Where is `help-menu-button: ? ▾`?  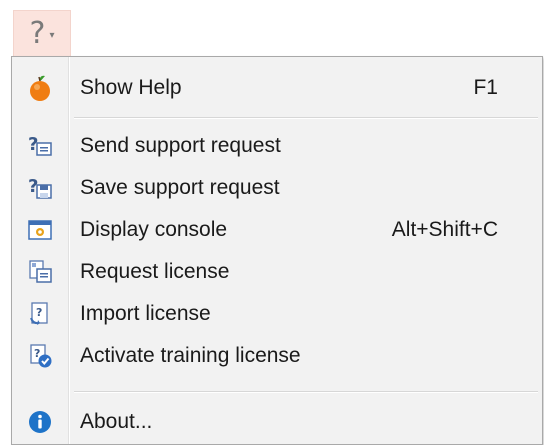 help-menu-button: ? ▾ is located at coordinates (42, 33).